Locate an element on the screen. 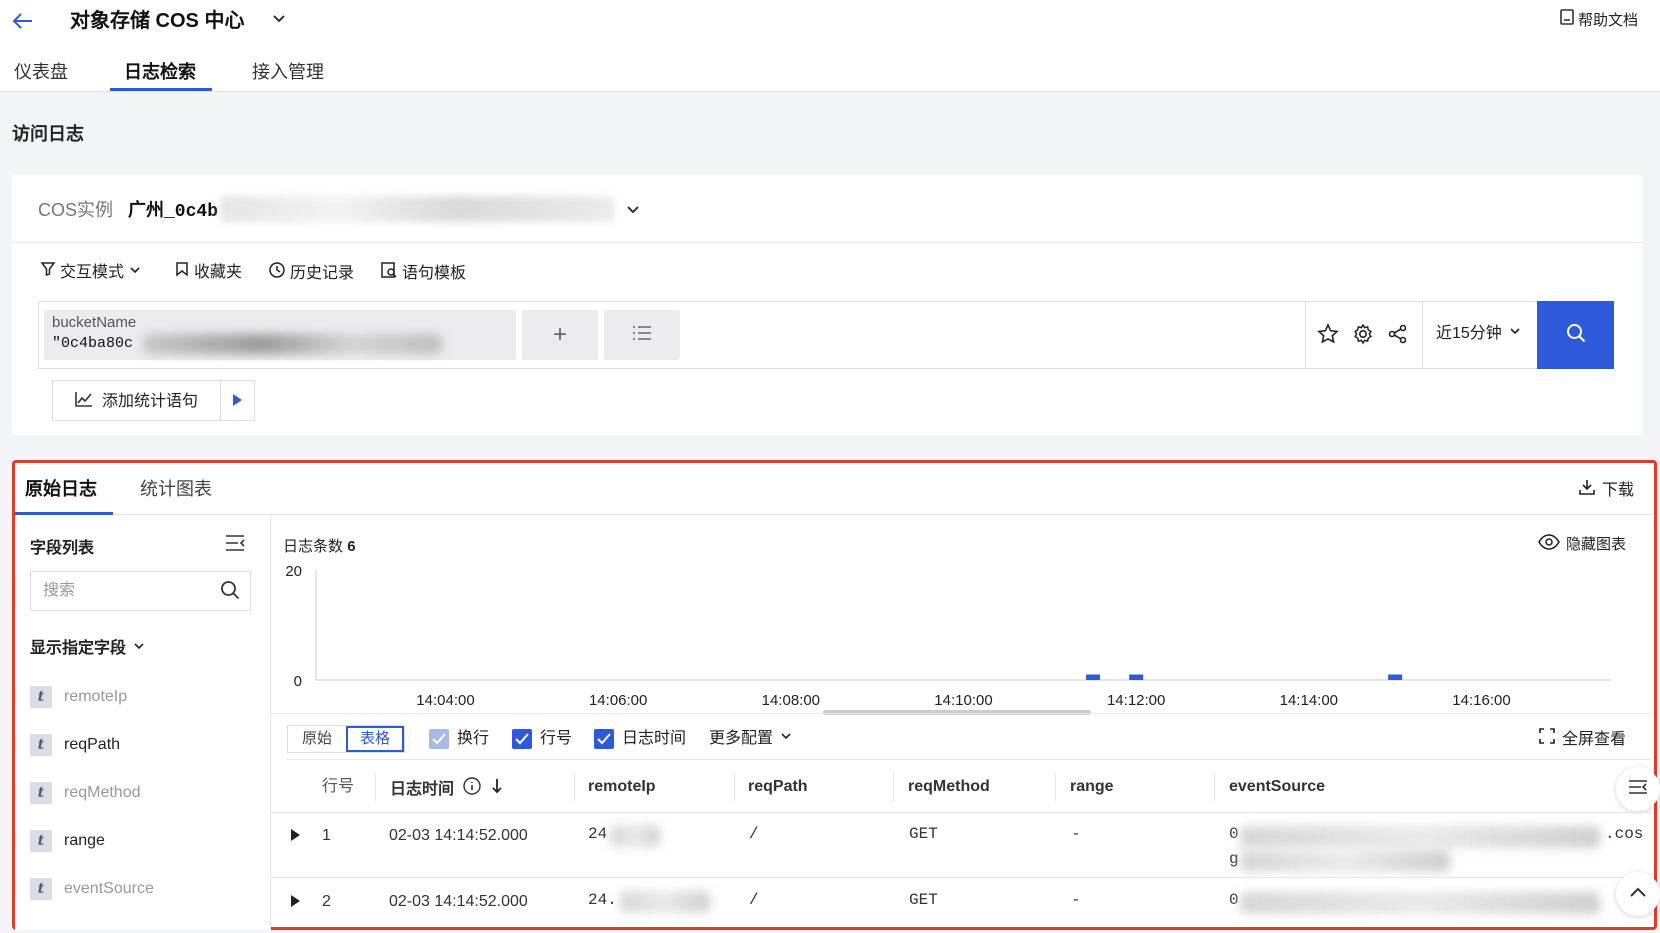  run-icon is located at coordinates (237, 400).